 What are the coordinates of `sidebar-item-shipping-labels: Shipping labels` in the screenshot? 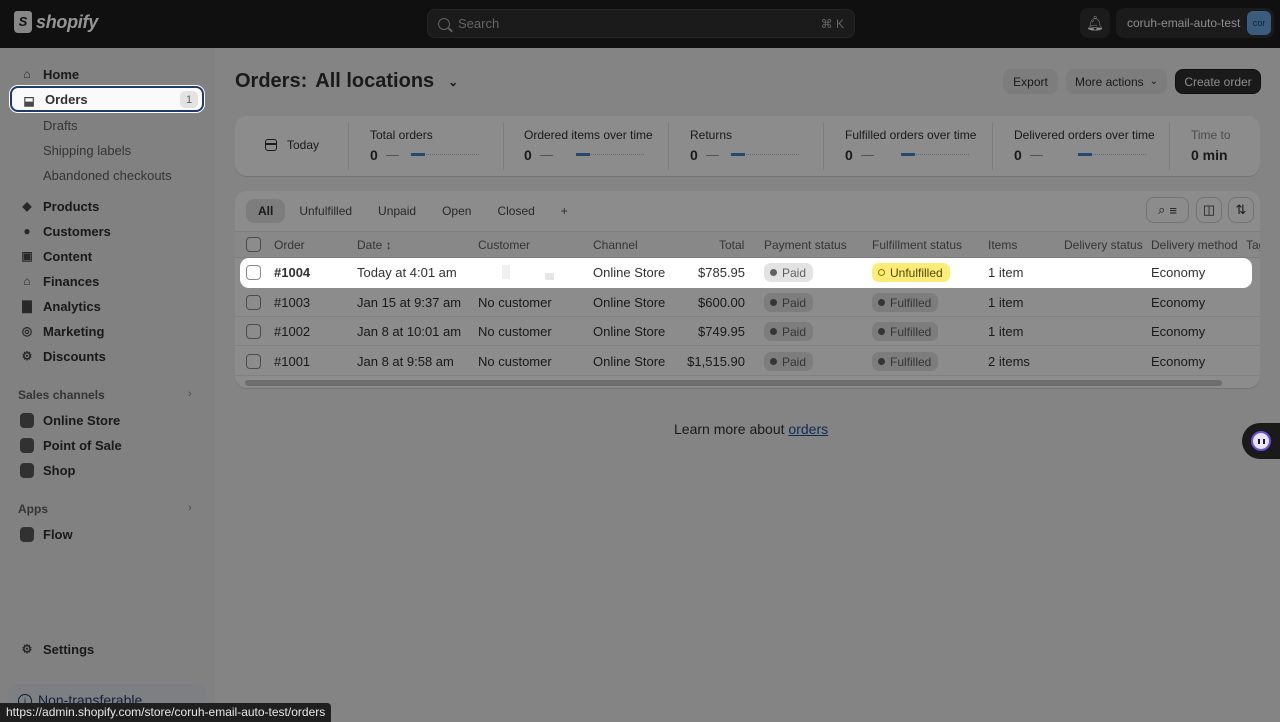 It's located at (87, 150).